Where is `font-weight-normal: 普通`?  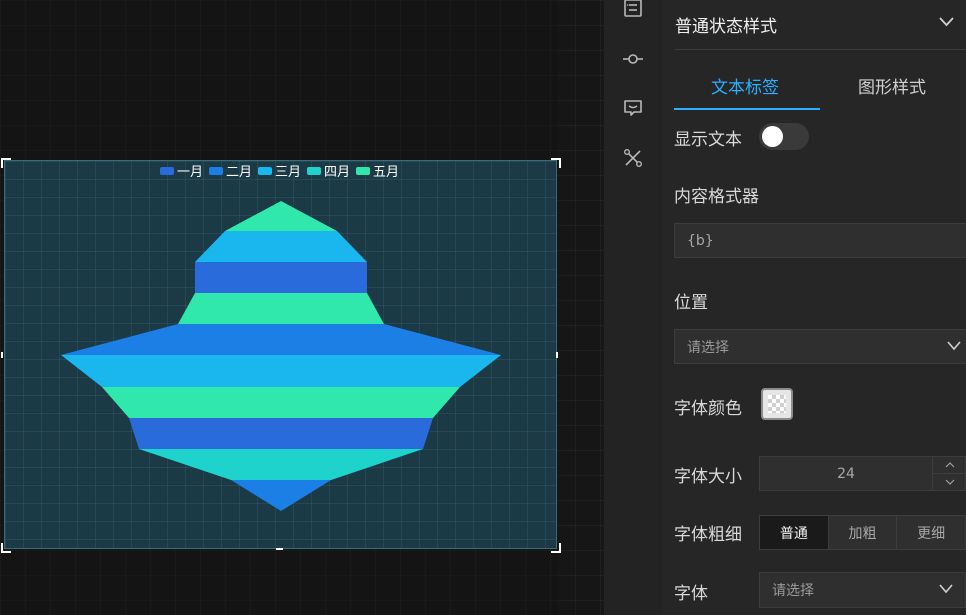
font-weight-normal: 普通 is located at coordinates (794, 532).